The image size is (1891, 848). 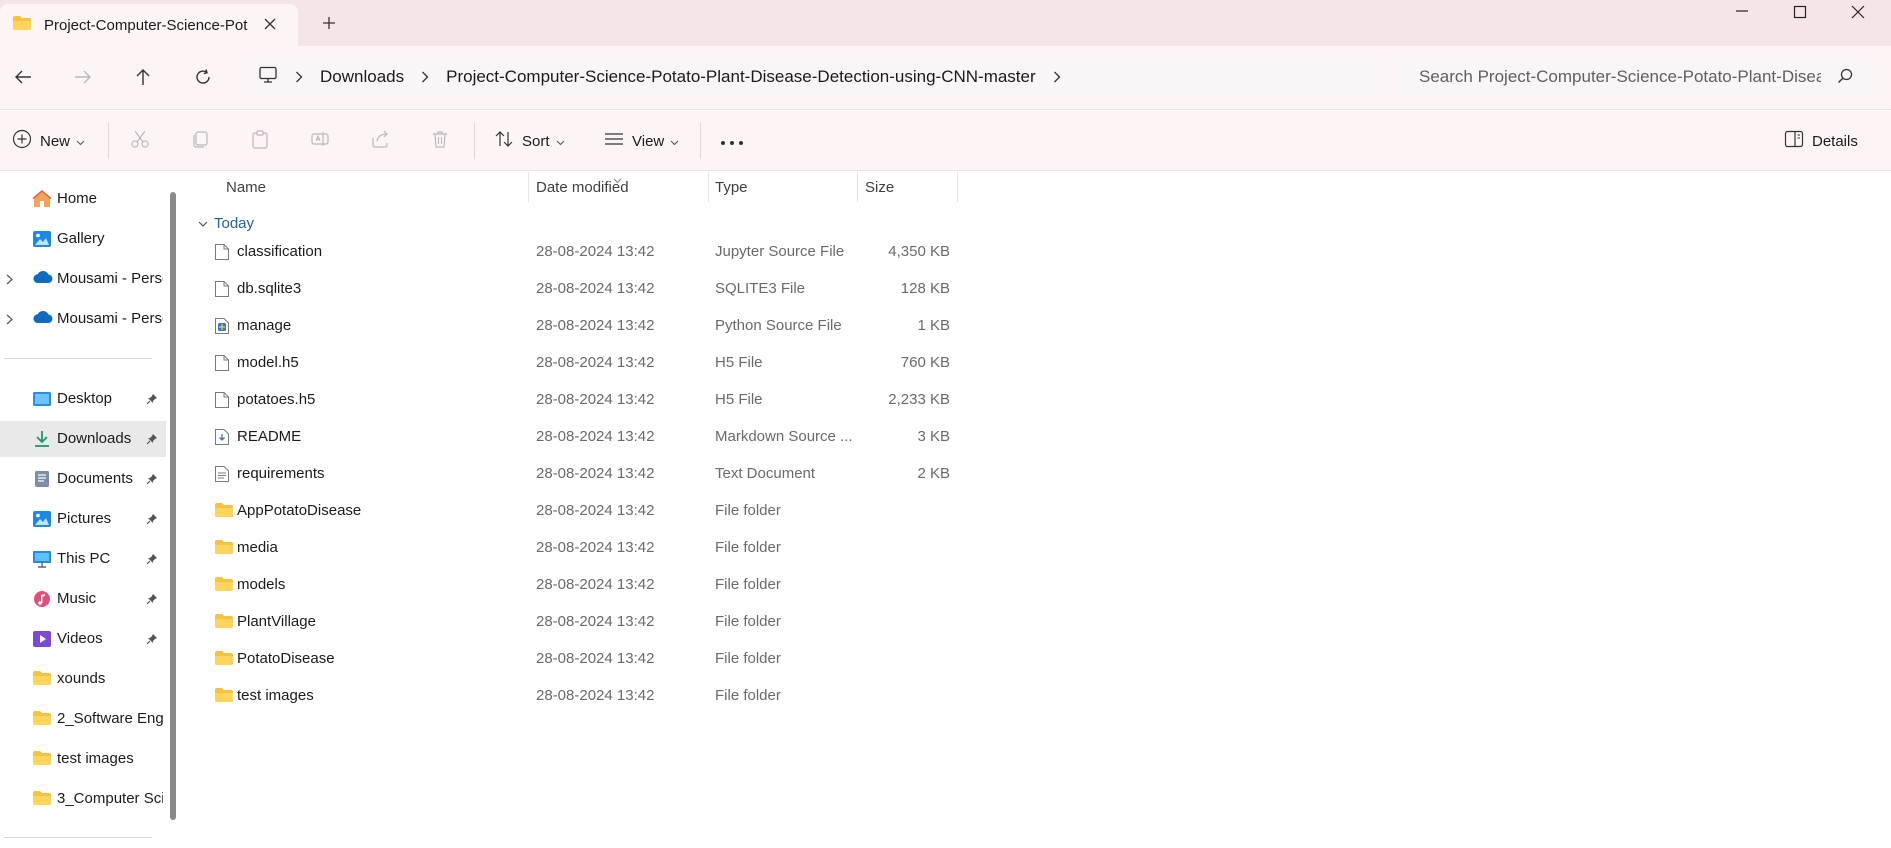 I want to click on sidebar-item-desktop: Desktop, so click(x=83, y=399).